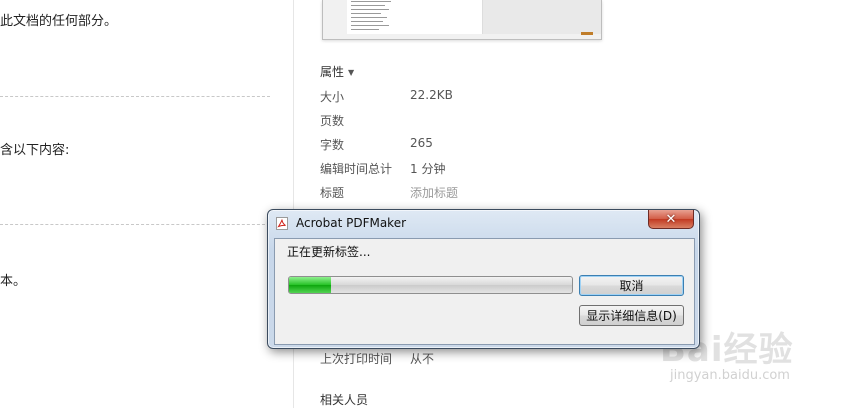  Describe the element at coordinates (462, 20) in the screenshot. I see `document-thumbnail` at that location.